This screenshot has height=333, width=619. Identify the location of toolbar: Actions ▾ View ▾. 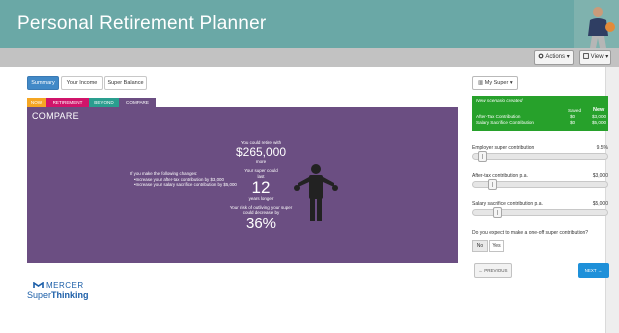
(309, 57).